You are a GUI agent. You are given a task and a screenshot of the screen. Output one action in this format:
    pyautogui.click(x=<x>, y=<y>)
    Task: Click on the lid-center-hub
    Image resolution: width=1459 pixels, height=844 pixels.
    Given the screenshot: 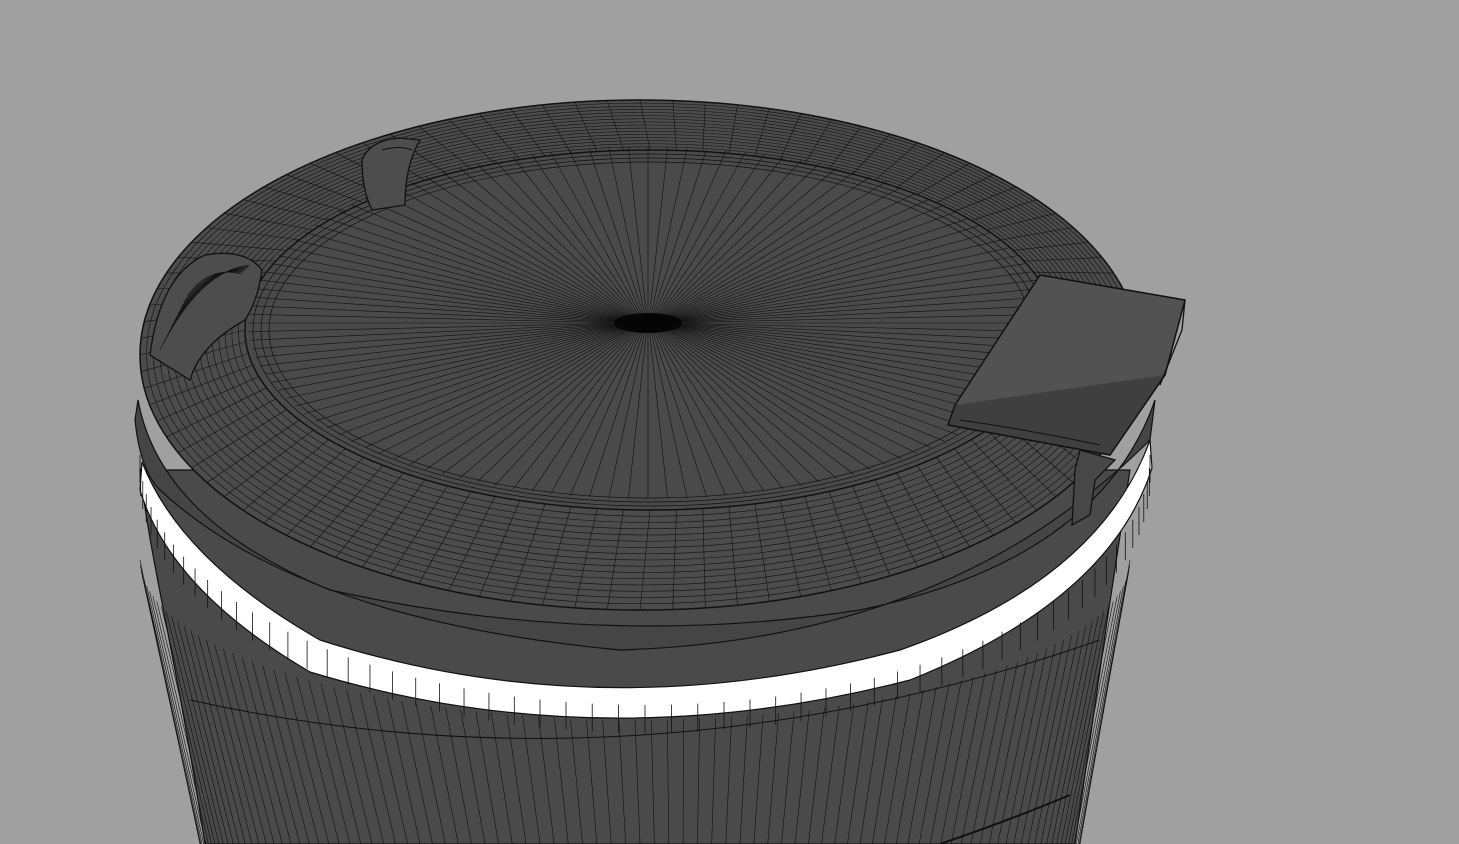 What is the action you would take?
    pyautogui.click(x=648, y=323)
    